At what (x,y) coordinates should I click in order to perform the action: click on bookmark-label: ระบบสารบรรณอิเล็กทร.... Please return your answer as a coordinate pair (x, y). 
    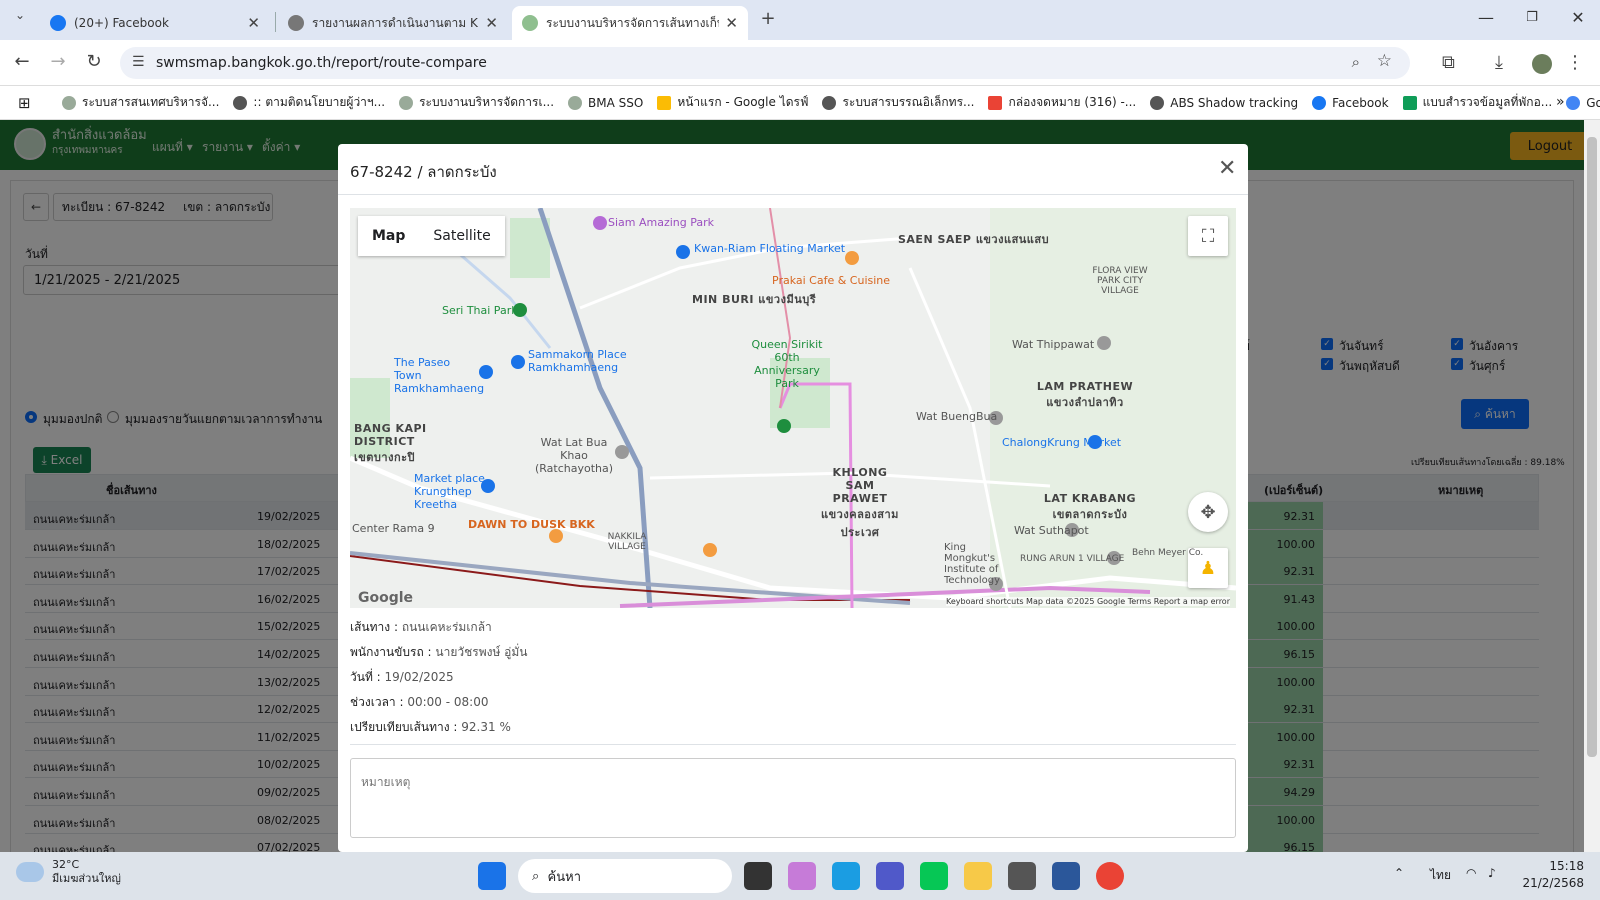
    Looking at the image, I should click on (908, 102).